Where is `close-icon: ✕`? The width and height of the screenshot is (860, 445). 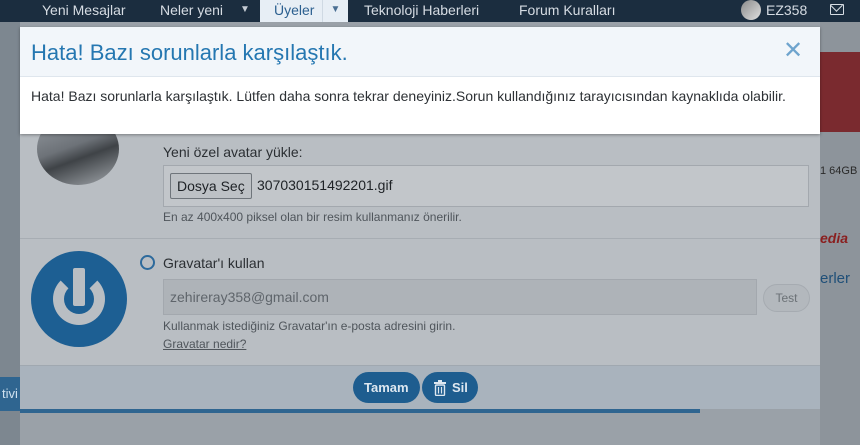
close-icon: ✕ is located at coordinates (793, 51).